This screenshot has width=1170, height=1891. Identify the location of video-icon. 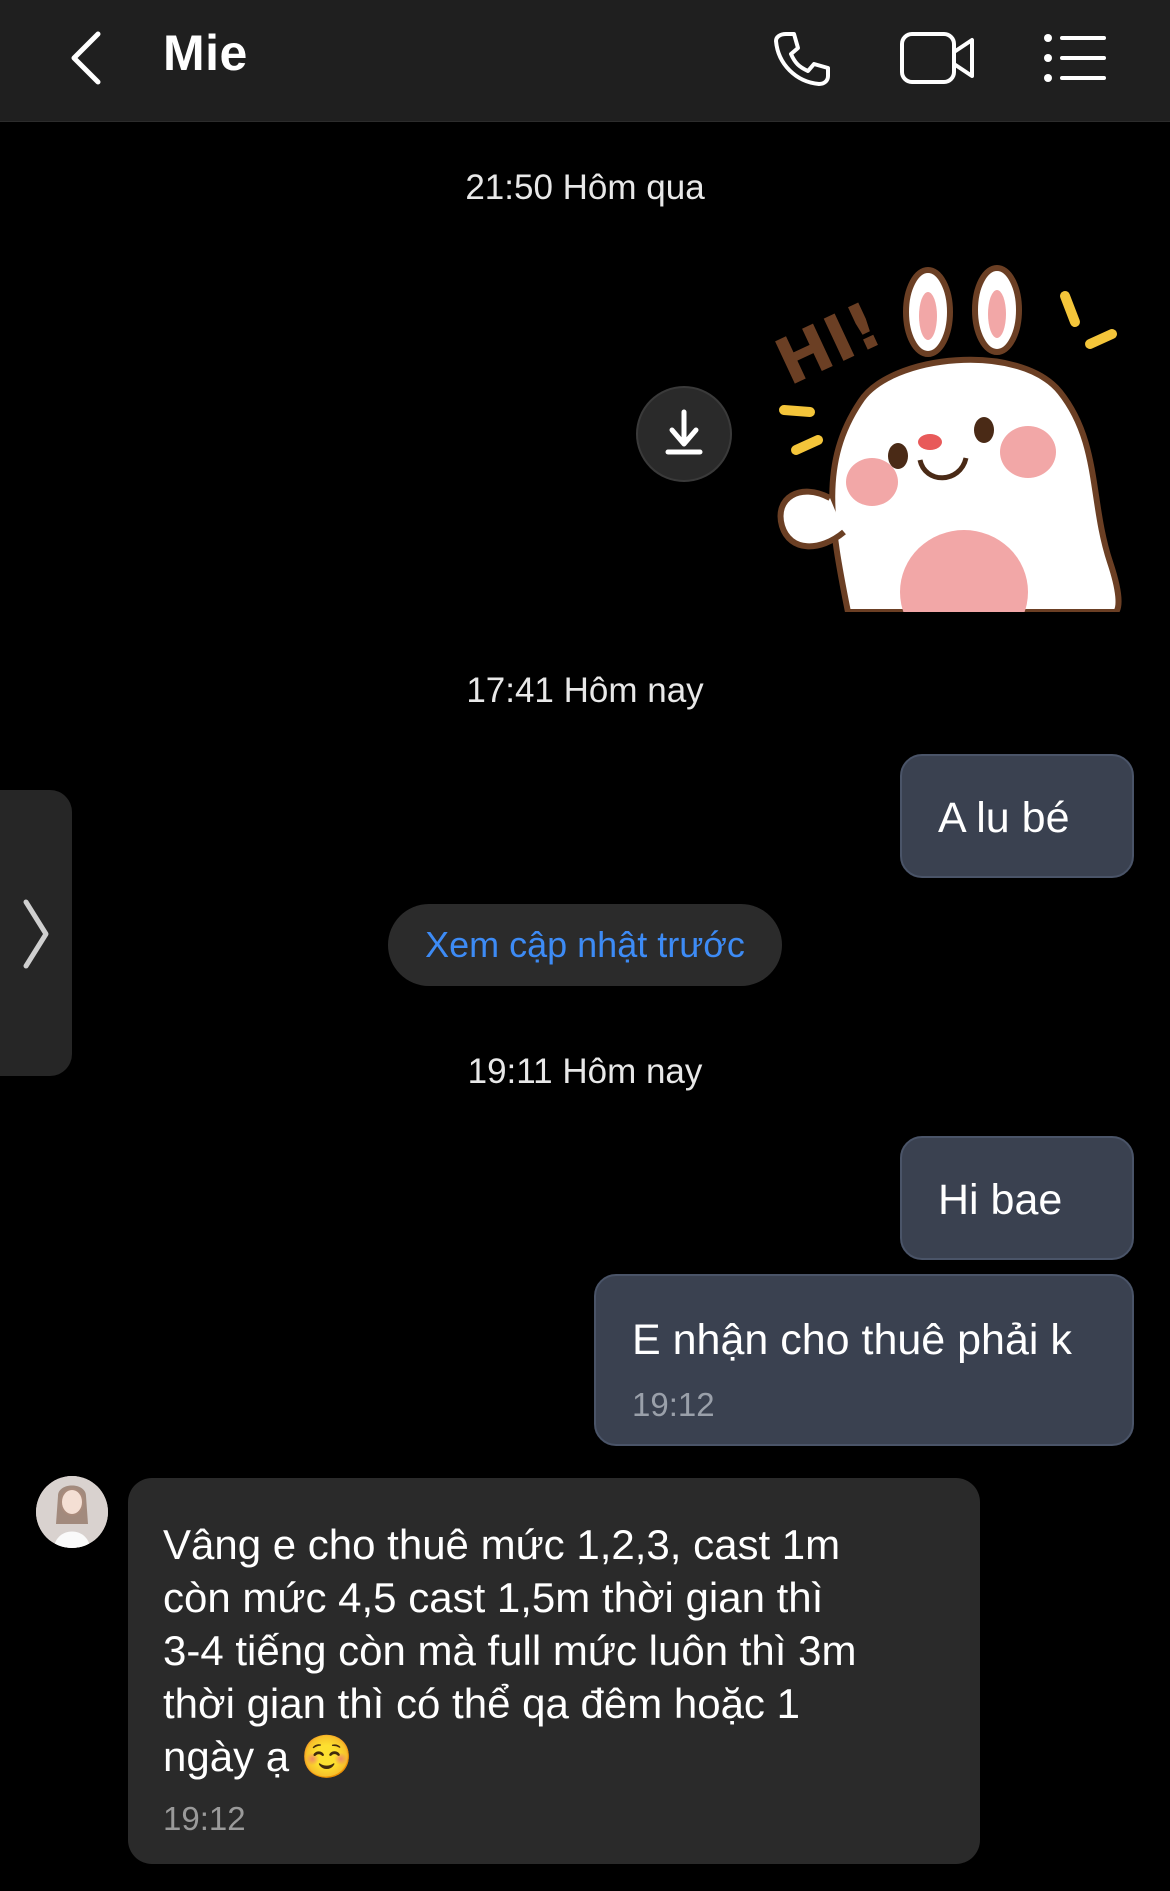
(938, 58).